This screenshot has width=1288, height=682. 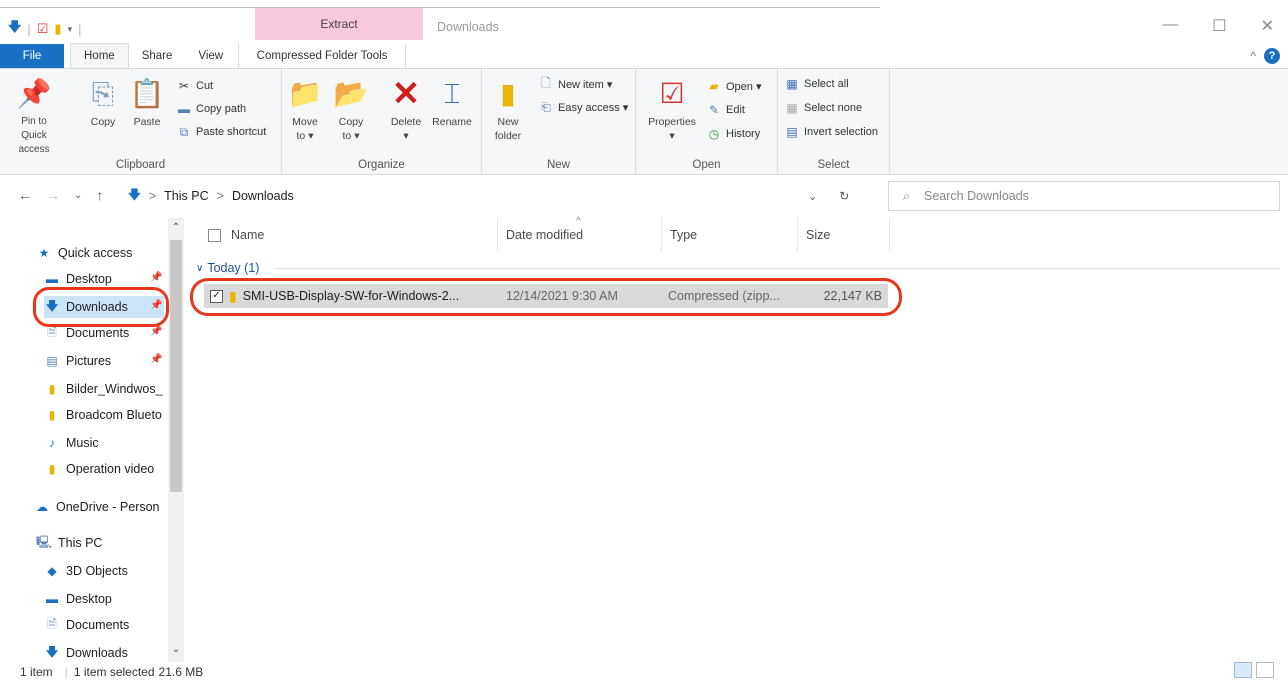 I want to click on column-type: Type, so click(x=730, y=235).